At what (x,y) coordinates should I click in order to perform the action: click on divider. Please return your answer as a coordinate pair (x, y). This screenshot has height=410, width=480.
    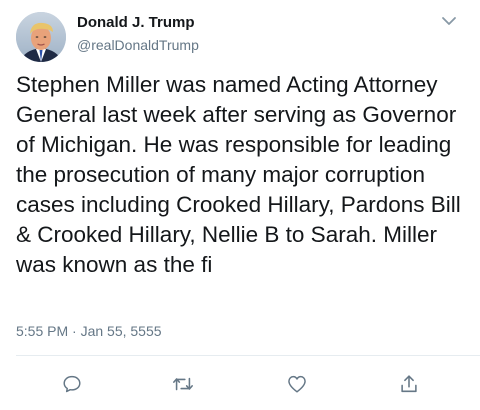
    Looking at the image, I should click on (248, 355).